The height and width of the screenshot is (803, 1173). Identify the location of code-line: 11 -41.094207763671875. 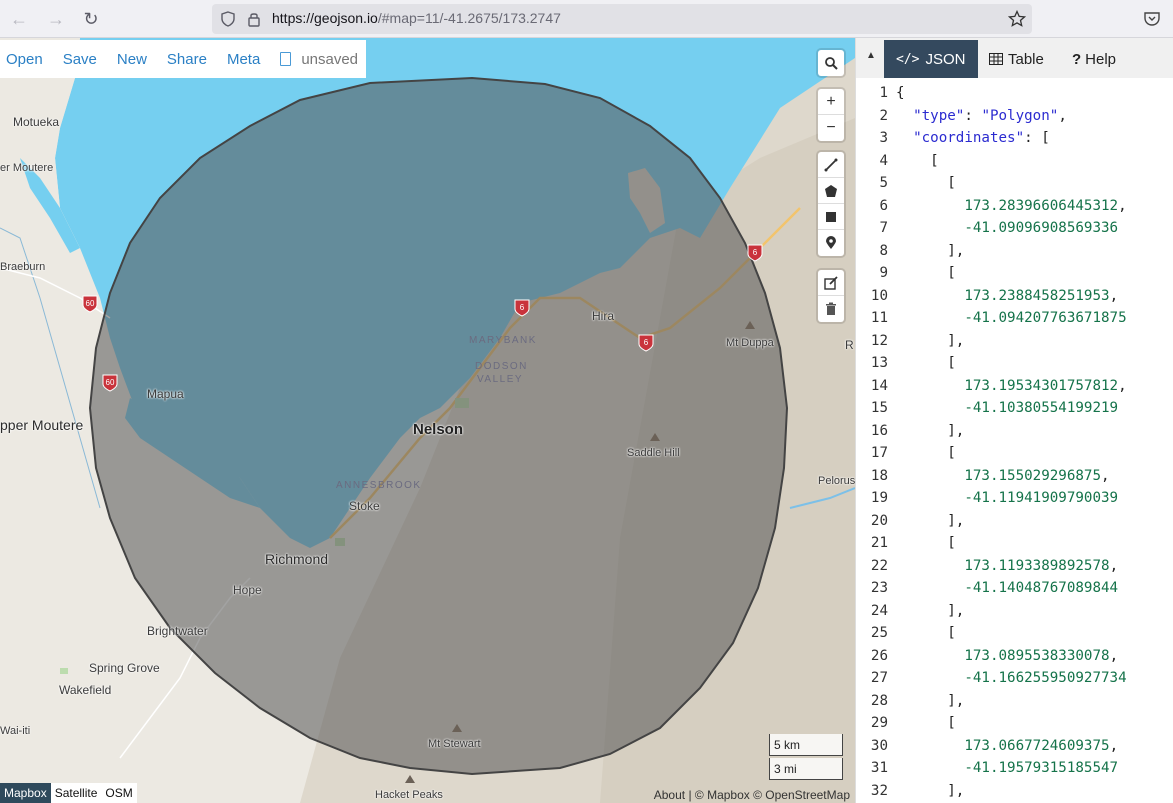
(1014, 318).